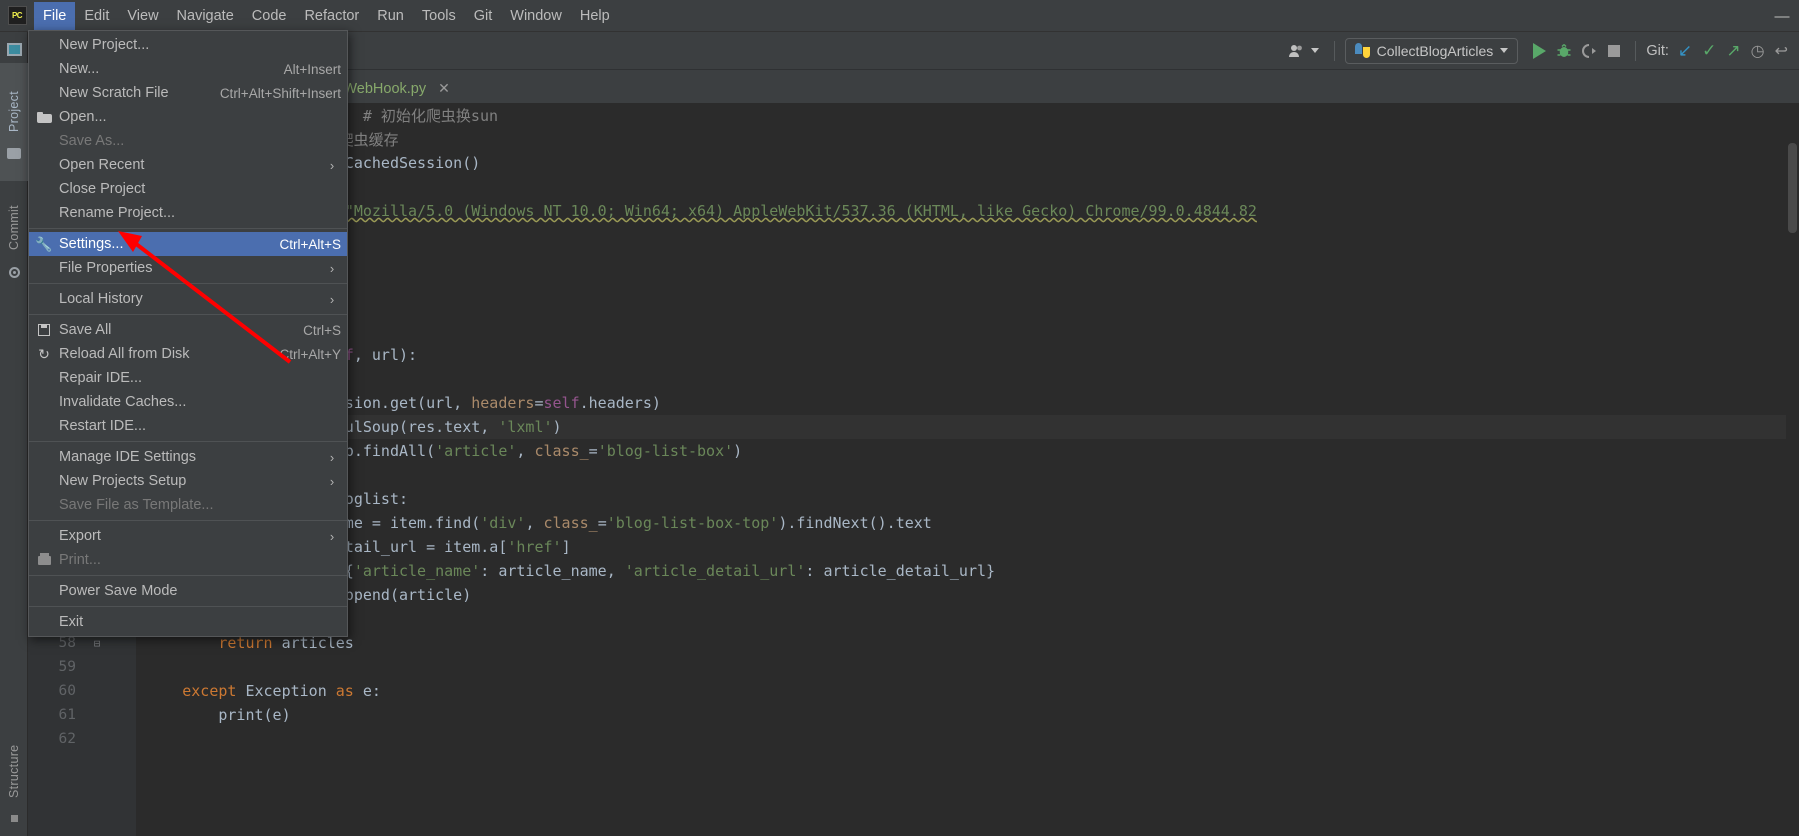  I want to click on menu-item-local-history: Local History ›, so click(188, 299).